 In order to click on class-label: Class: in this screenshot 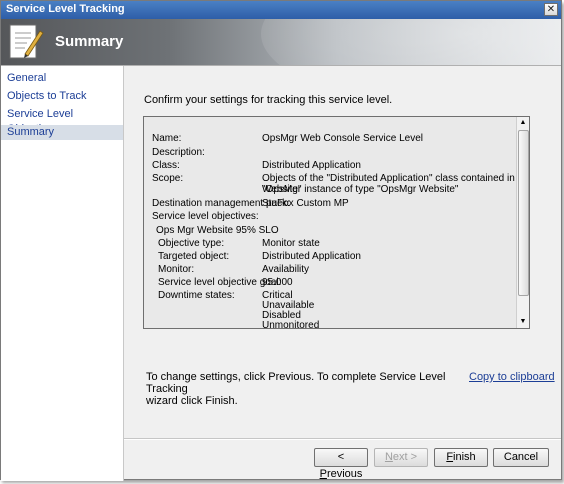, I will do `click(166, 165)`.